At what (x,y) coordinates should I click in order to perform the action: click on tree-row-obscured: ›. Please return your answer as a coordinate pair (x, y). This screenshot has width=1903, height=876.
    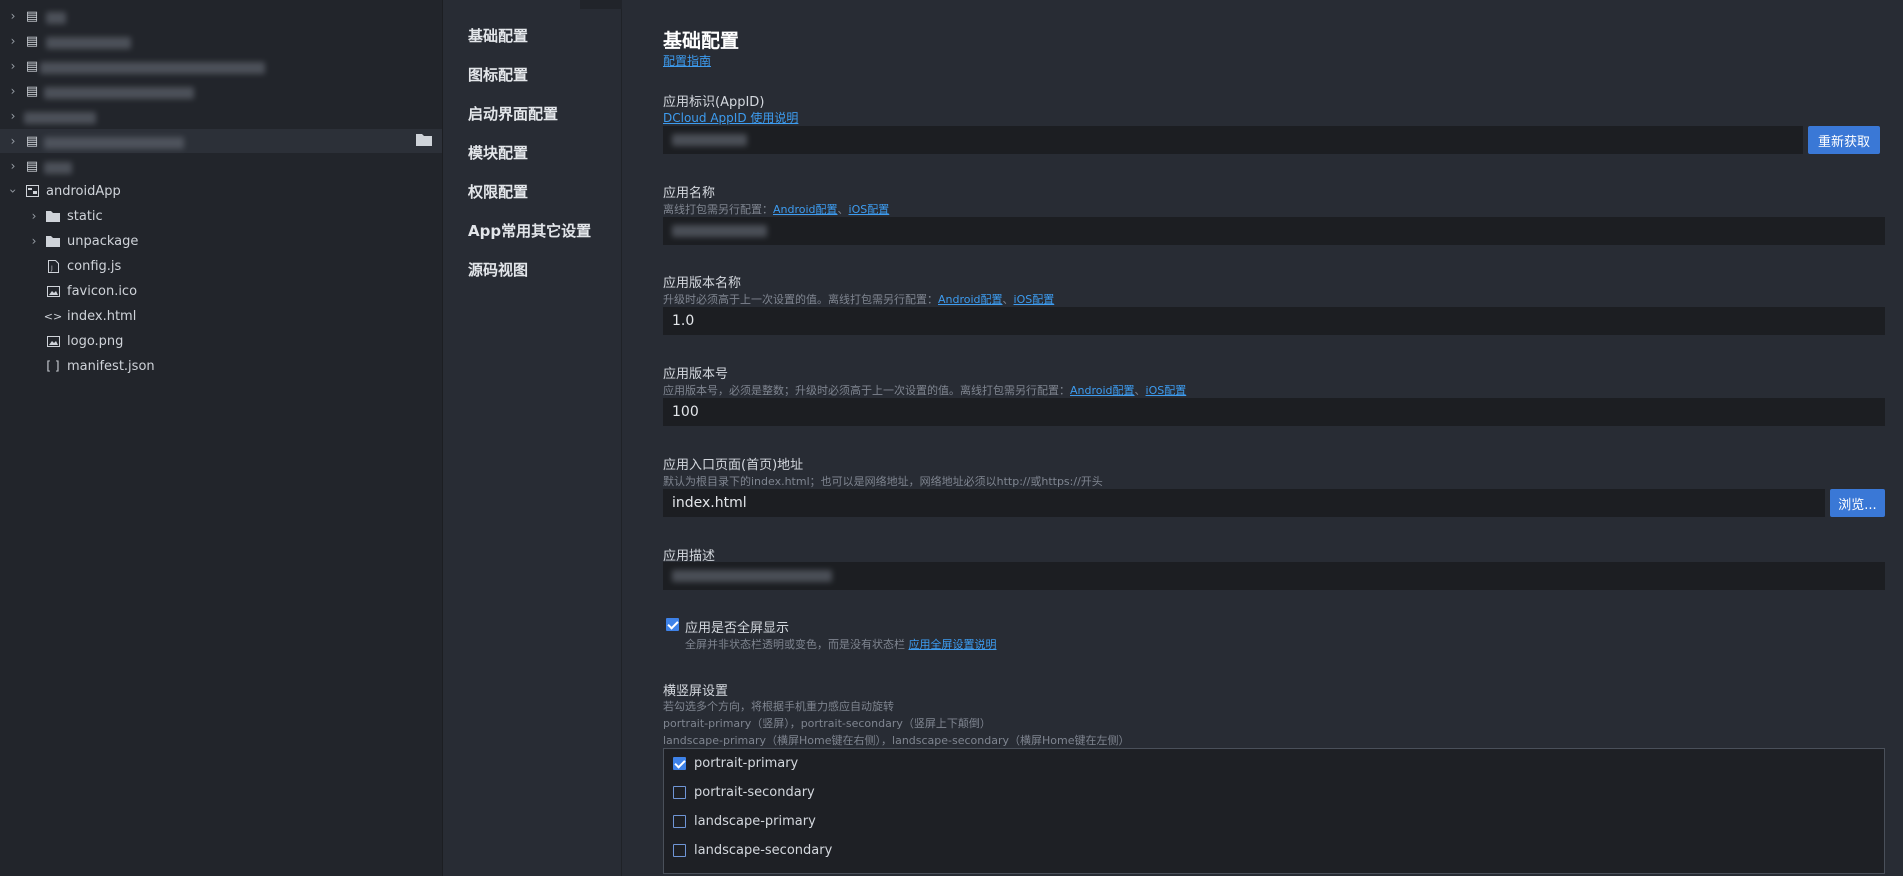
    Looking at the image, I should click on (221, 116).